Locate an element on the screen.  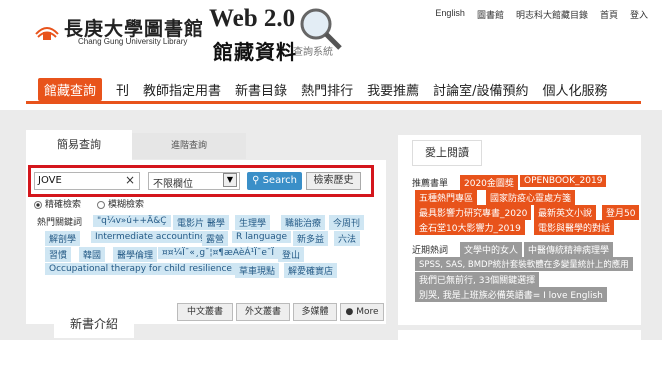
more-icon: ● is located at coordinates (349, 312).